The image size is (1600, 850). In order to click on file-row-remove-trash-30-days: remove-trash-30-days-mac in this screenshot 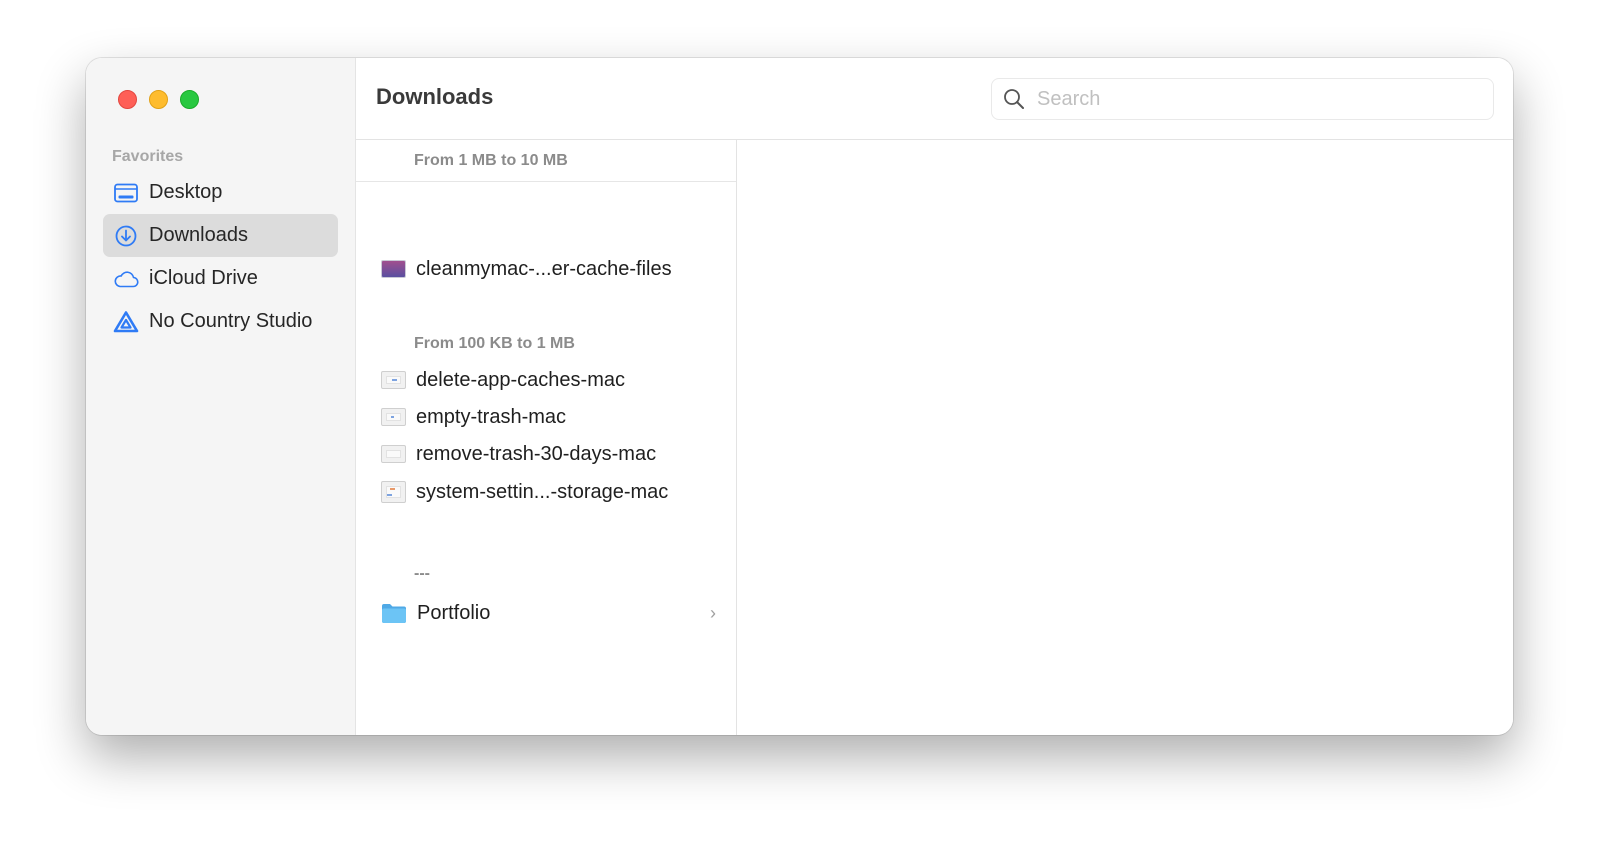, I will do `click(548, 454)`.